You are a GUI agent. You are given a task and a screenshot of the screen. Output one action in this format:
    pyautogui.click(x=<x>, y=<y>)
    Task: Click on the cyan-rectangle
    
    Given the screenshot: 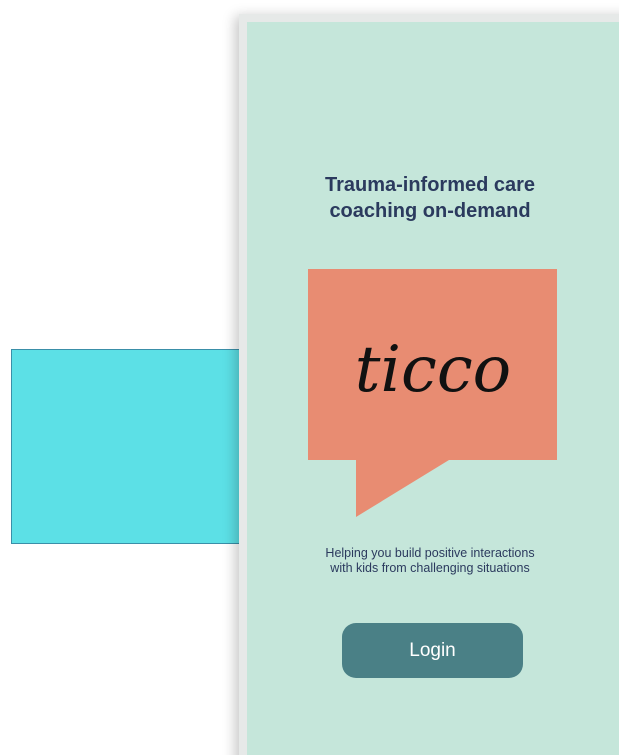 What is the action you would take?
    pyautogui.click(x=131, y=446)
    